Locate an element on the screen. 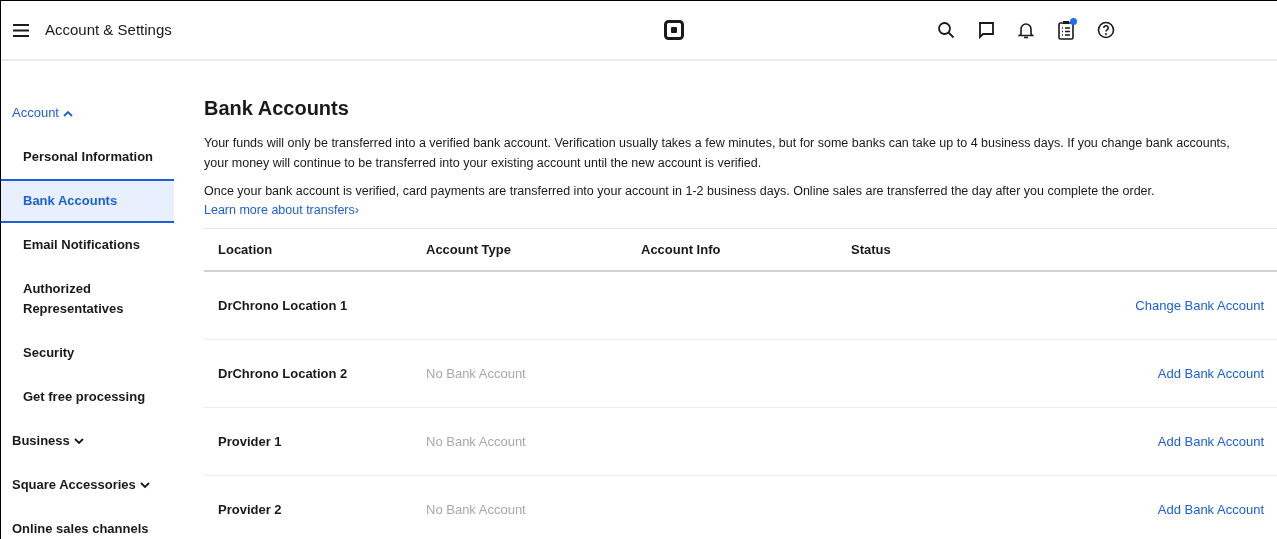  description-text: Your funds will only be transferred into a verified bank account. Verification usually takes a few minutes, but for some banks can take up to 4 business days. If you change bank accounts, your money will continue to be transferred into your existing account until the new account is verified. is located at coordinates (717, 153).